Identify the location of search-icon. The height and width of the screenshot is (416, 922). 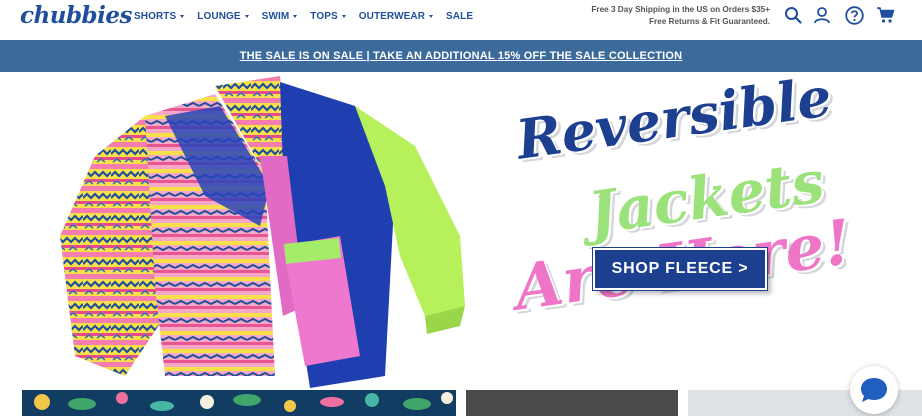
(793, 15).